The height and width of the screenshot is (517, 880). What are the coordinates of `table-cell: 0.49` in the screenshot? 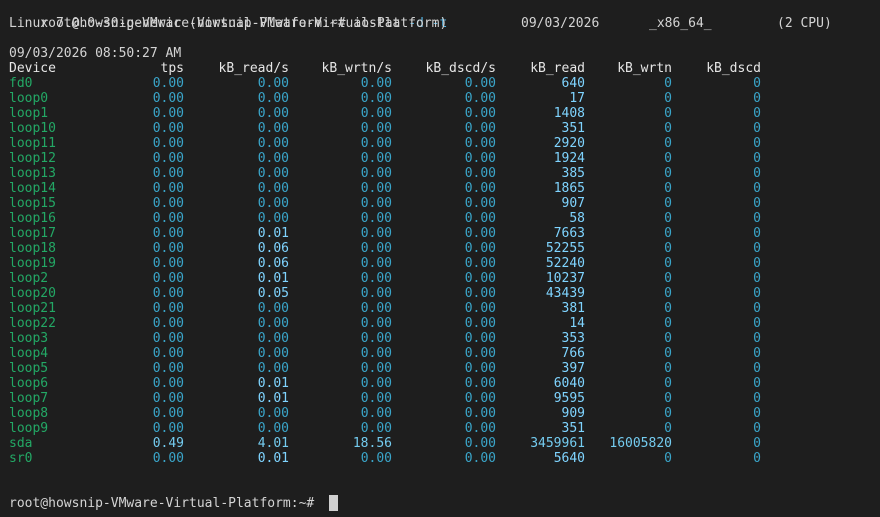 It's located at (168, 443).